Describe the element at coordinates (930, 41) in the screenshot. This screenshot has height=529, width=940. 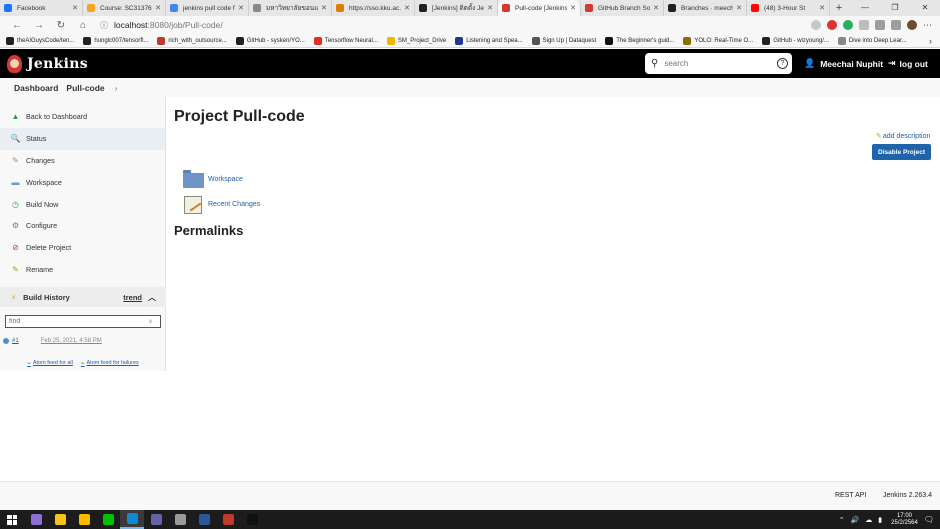
I see `bookmarks-more-button: ›` at that location.